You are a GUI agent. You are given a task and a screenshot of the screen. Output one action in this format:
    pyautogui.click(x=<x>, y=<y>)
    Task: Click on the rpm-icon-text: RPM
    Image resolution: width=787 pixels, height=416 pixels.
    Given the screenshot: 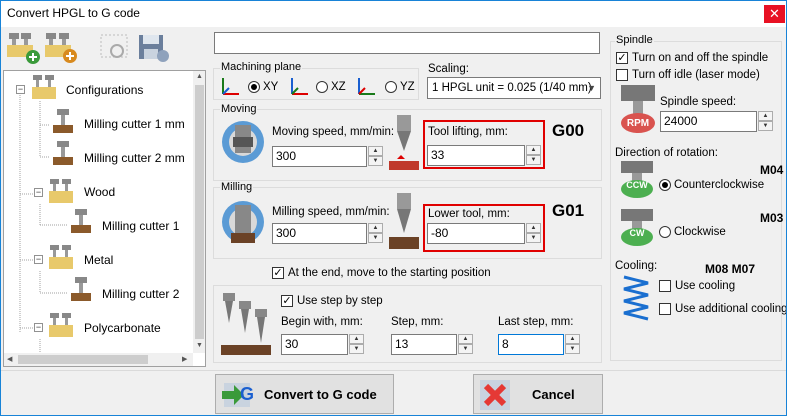 What is the action you would take?
    pyautogui.click(x=638, y=123)
    